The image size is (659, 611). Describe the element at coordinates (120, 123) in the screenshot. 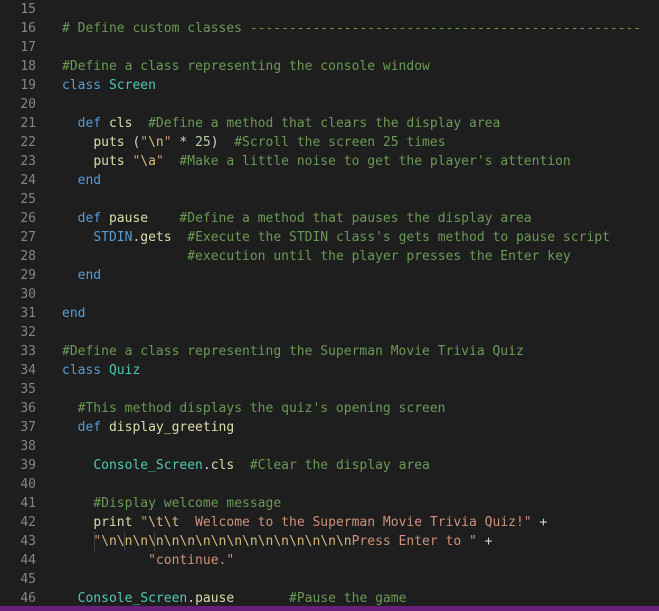

I see `code-token: cls` at that location.